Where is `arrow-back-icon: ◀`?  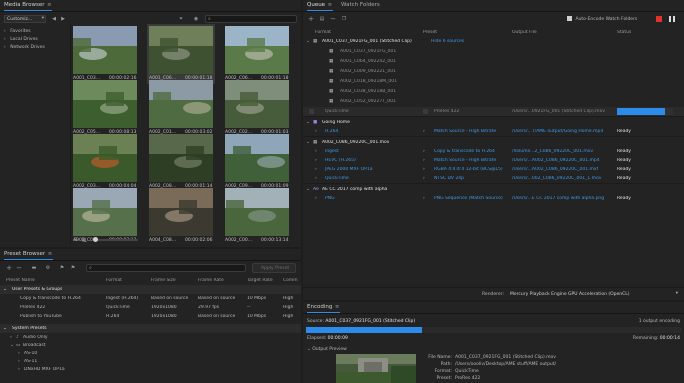
arrow-back-icon: ◀ is located at coordinates (54, 19).